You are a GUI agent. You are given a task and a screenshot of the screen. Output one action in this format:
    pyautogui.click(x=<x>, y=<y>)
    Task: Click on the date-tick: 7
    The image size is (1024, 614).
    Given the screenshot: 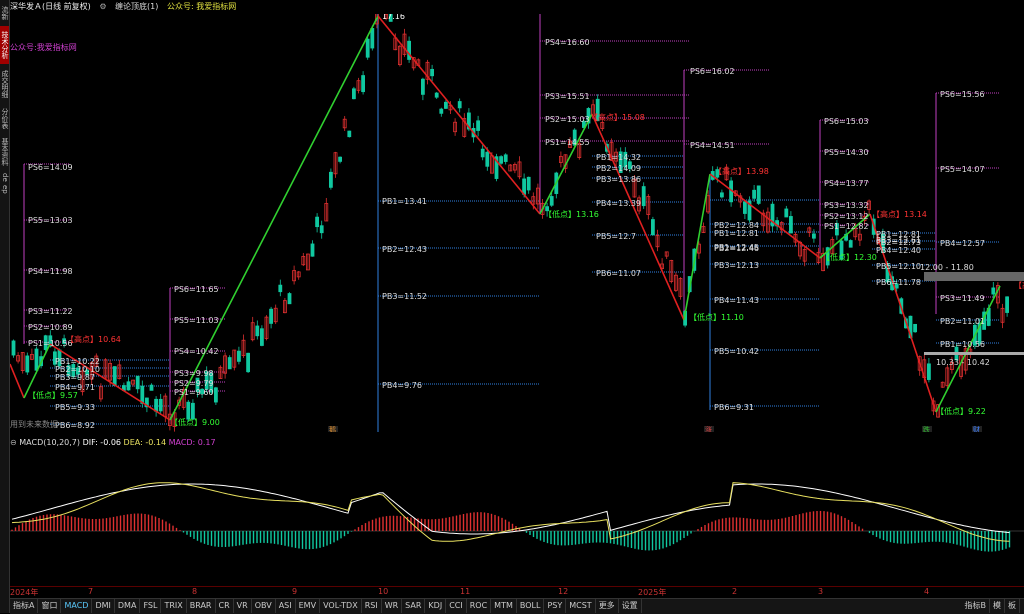 What is the action you would take?
    pyautogui.click(x=91, y=591)
    